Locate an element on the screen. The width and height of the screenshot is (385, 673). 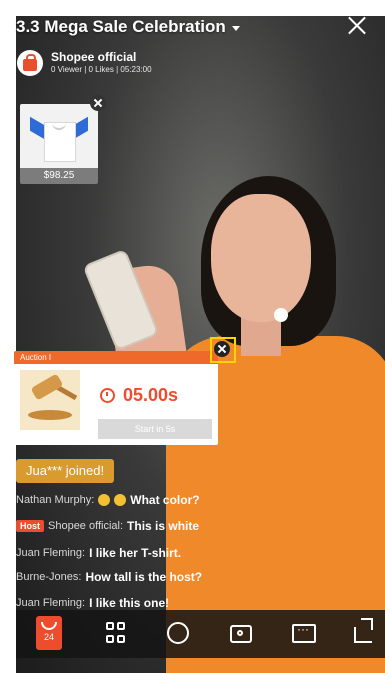
chat-message: Host Shopee official: This is white is located at coordinates (107, 526).